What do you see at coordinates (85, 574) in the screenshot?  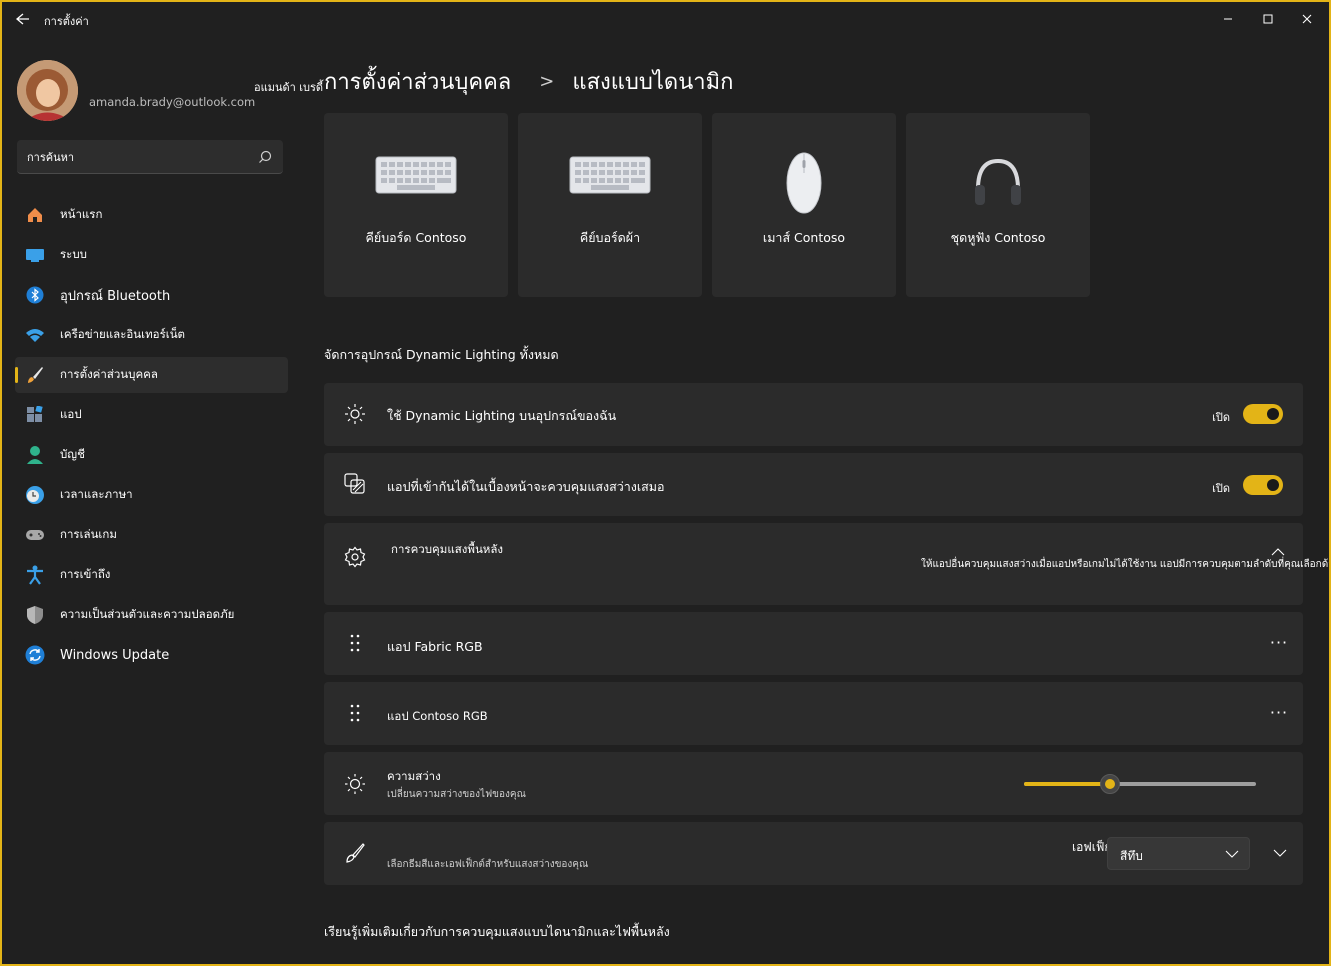 I see `sidebar-item-label: การเข้าถึง` at bounding box center [85, 574].